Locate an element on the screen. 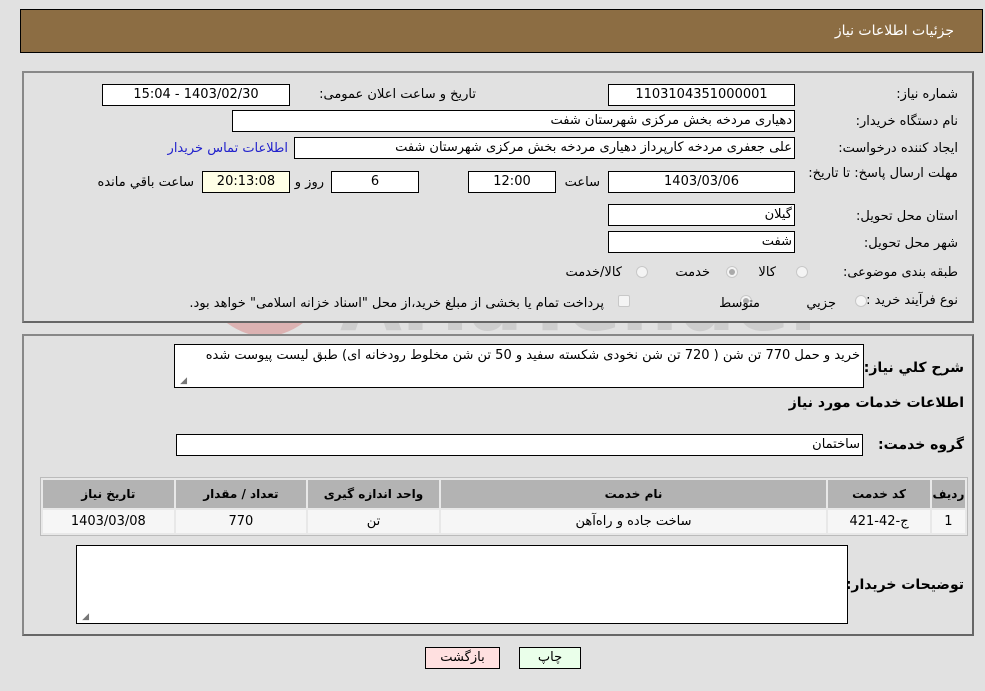 The image size is (985, 691). col-header-quantity: تعداد / مقدار is located at coordinates (241, 494).